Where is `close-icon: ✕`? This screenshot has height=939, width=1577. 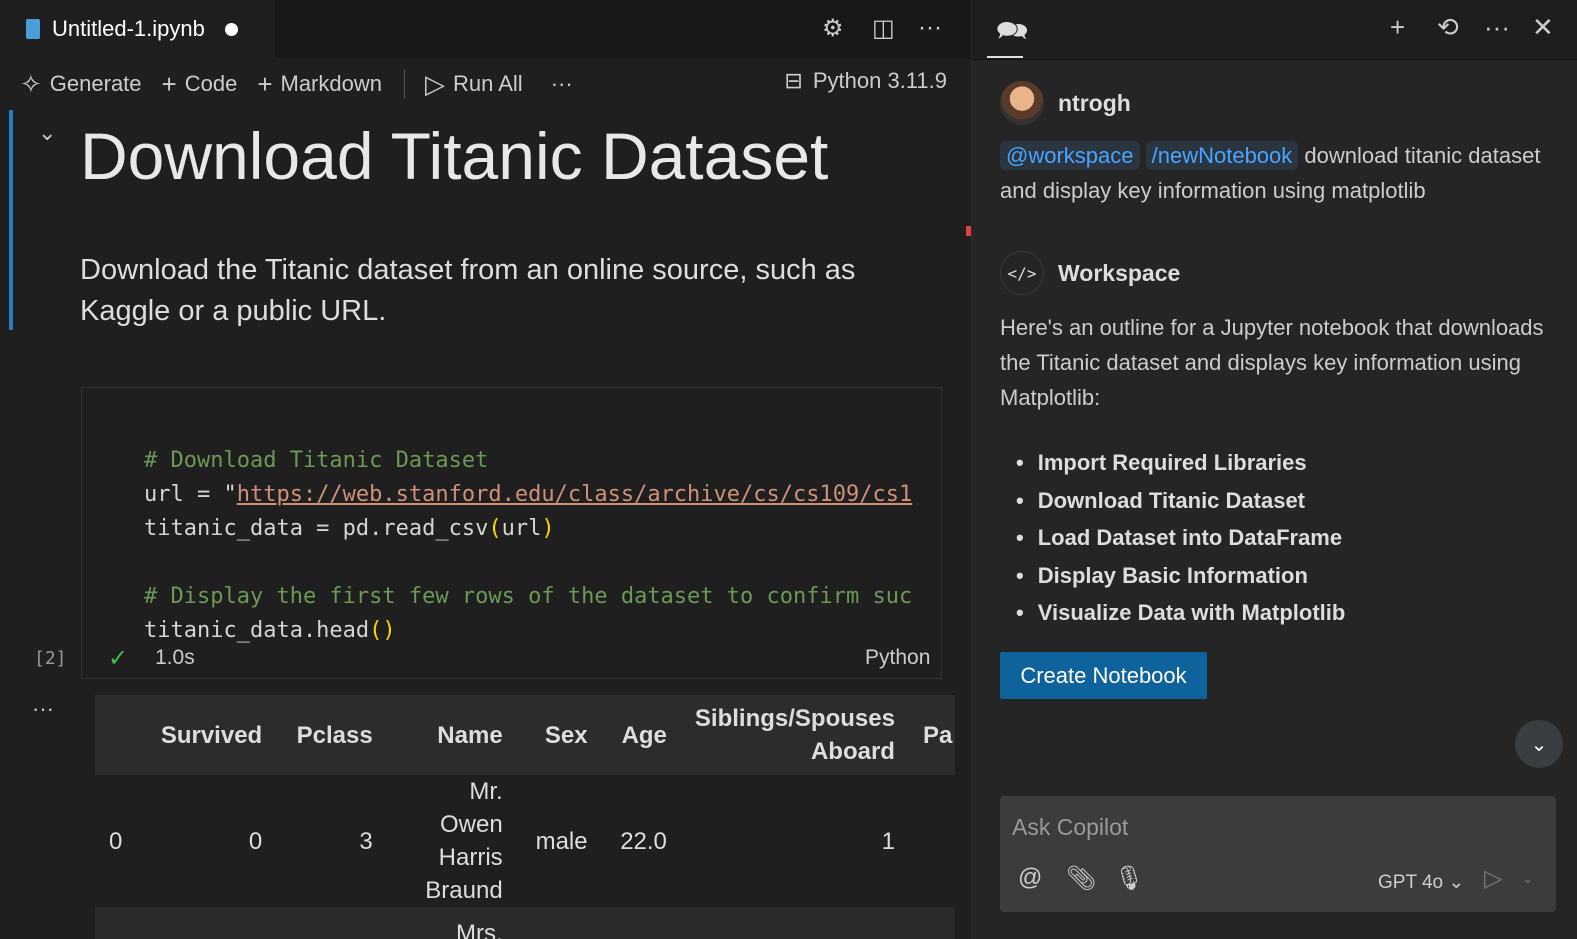
close-icon: ✕ is located at coordinates (1543, 27).